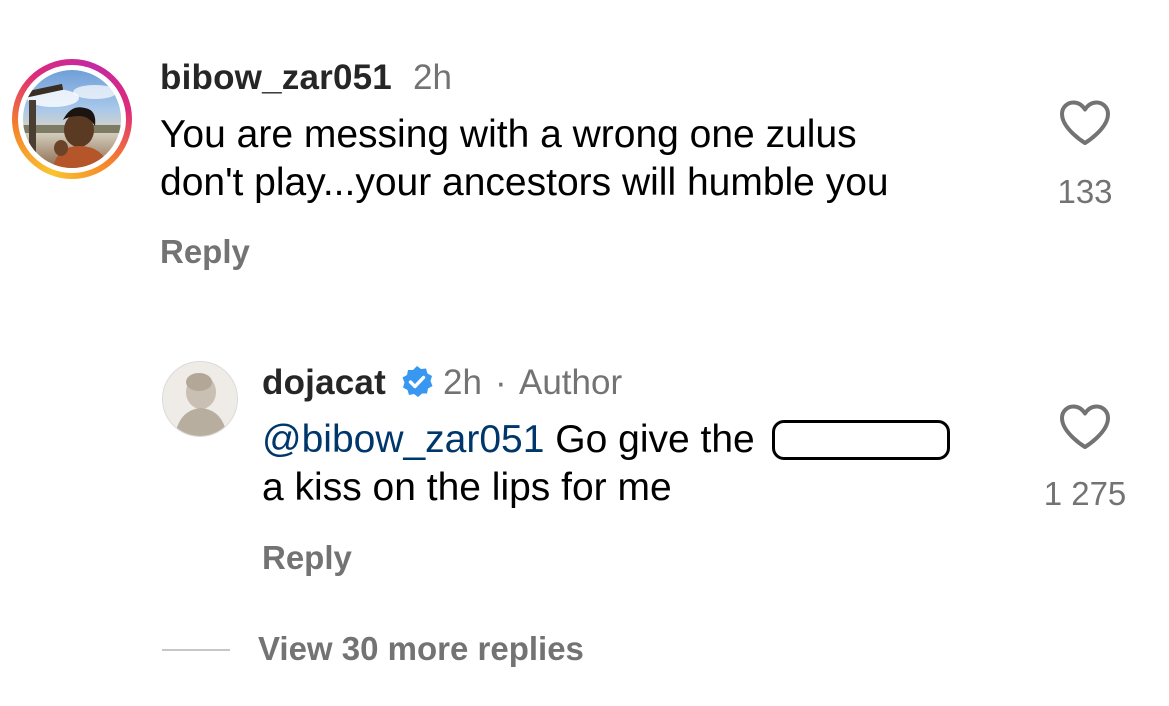  What do you see at coordinates (417, 381) in the screenshot?
I see `verified-badge-icon` at bounding box center [417, 381].